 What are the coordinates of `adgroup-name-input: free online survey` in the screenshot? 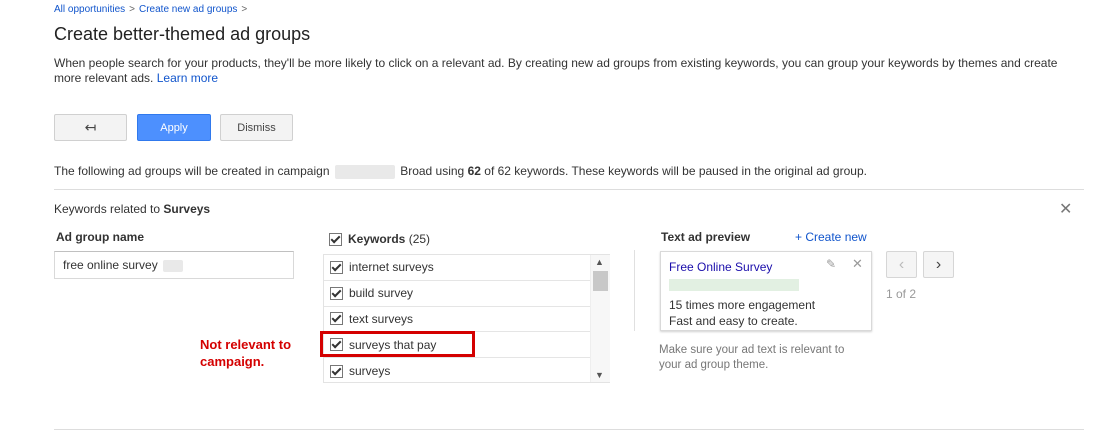 It's located at (174, 265).